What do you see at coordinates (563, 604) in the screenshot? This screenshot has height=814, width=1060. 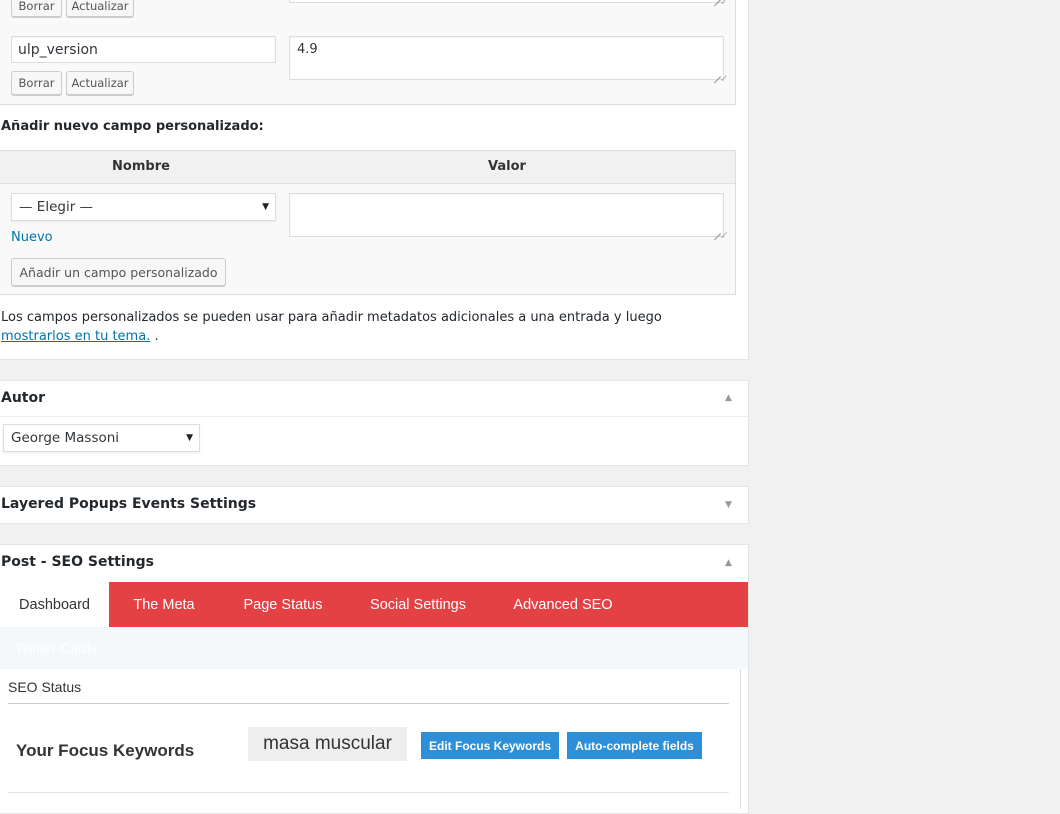 I see `tab-advanced-seo: Advanced SEO` at bounding box center [563, 604].